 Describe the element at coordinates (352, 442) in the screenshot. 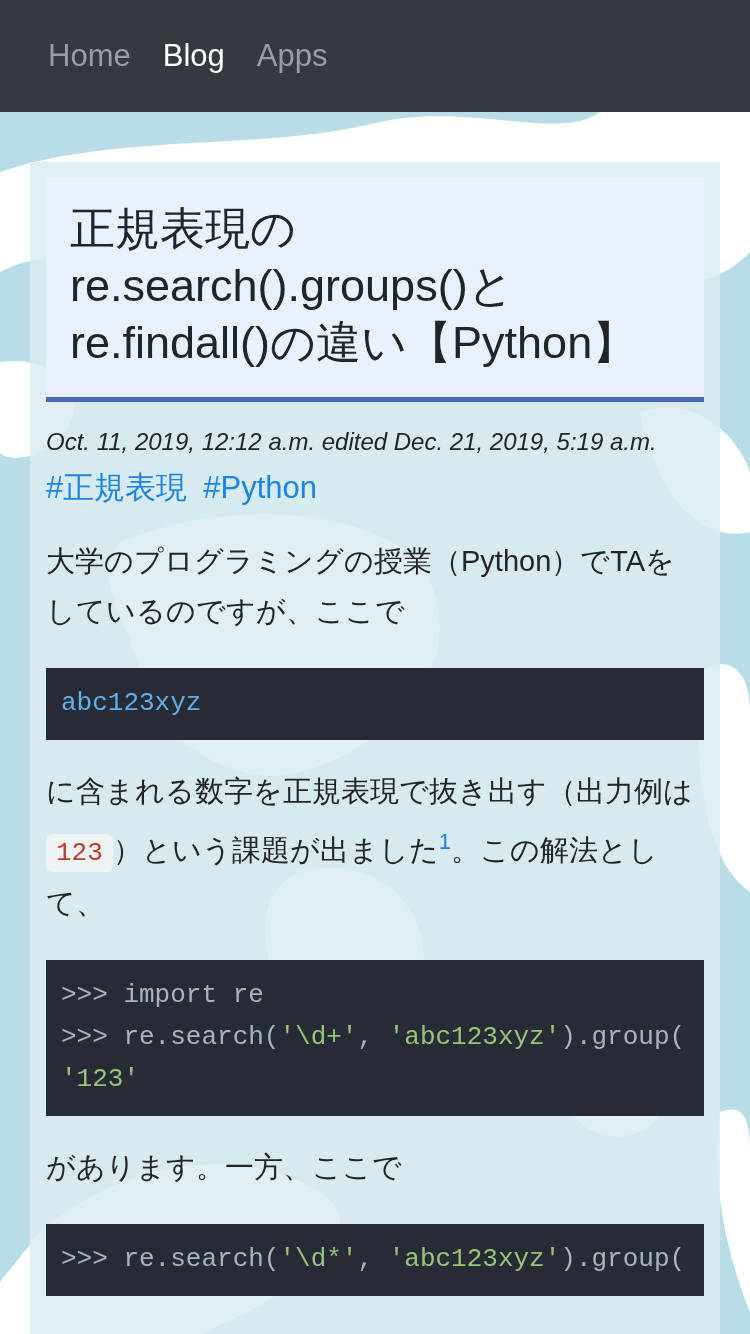

I see `post-date: Oct. 11, 2019, 12:12 a.m. edited Dec. 21, 2019, 5:19 a.m.` at that location.